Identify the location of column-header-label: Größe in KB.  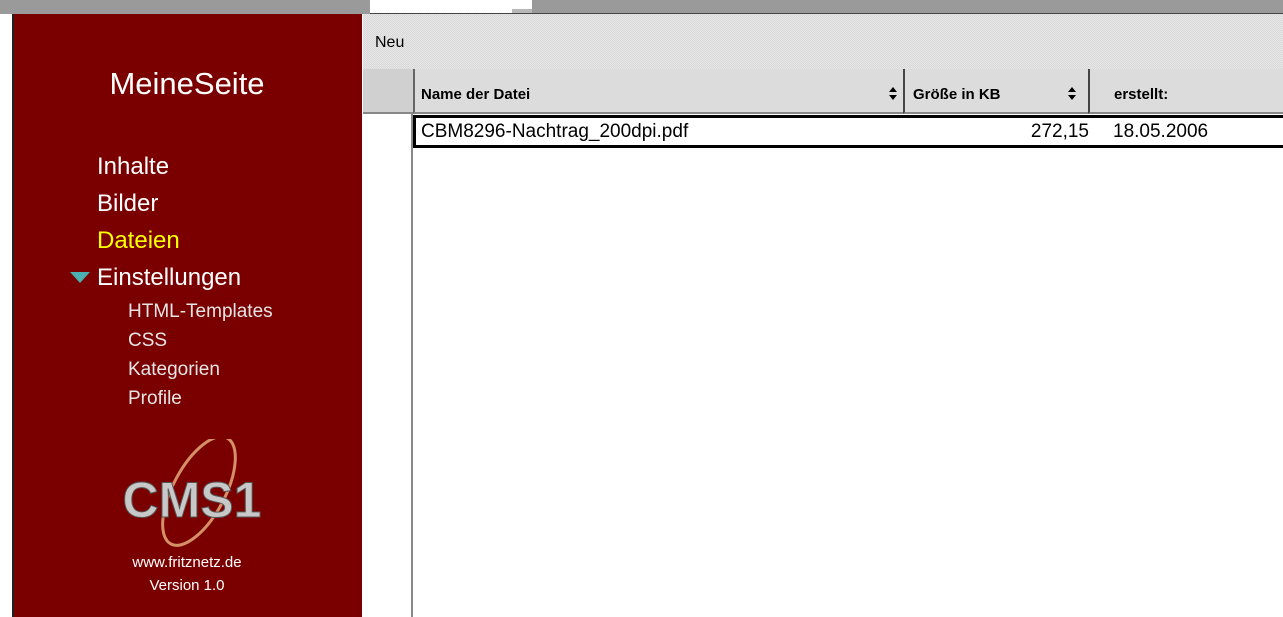
(957, 94).